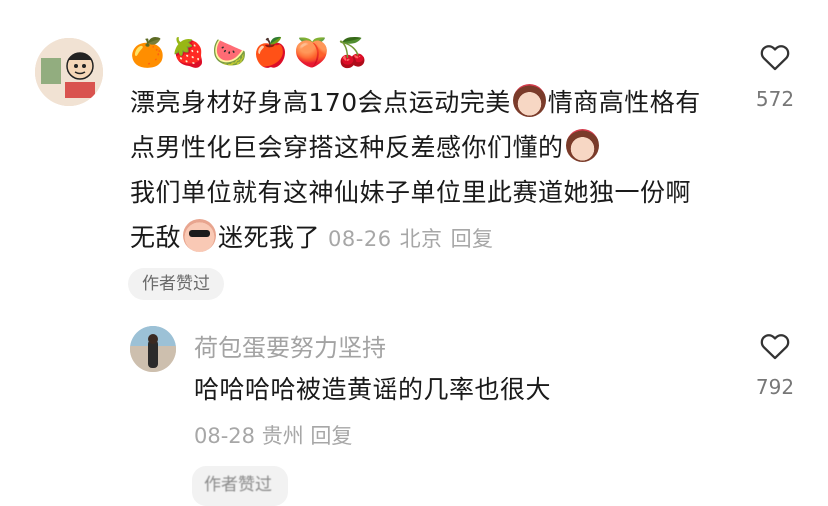  I want to click on reply-like-count: 792, so click(775, 387).